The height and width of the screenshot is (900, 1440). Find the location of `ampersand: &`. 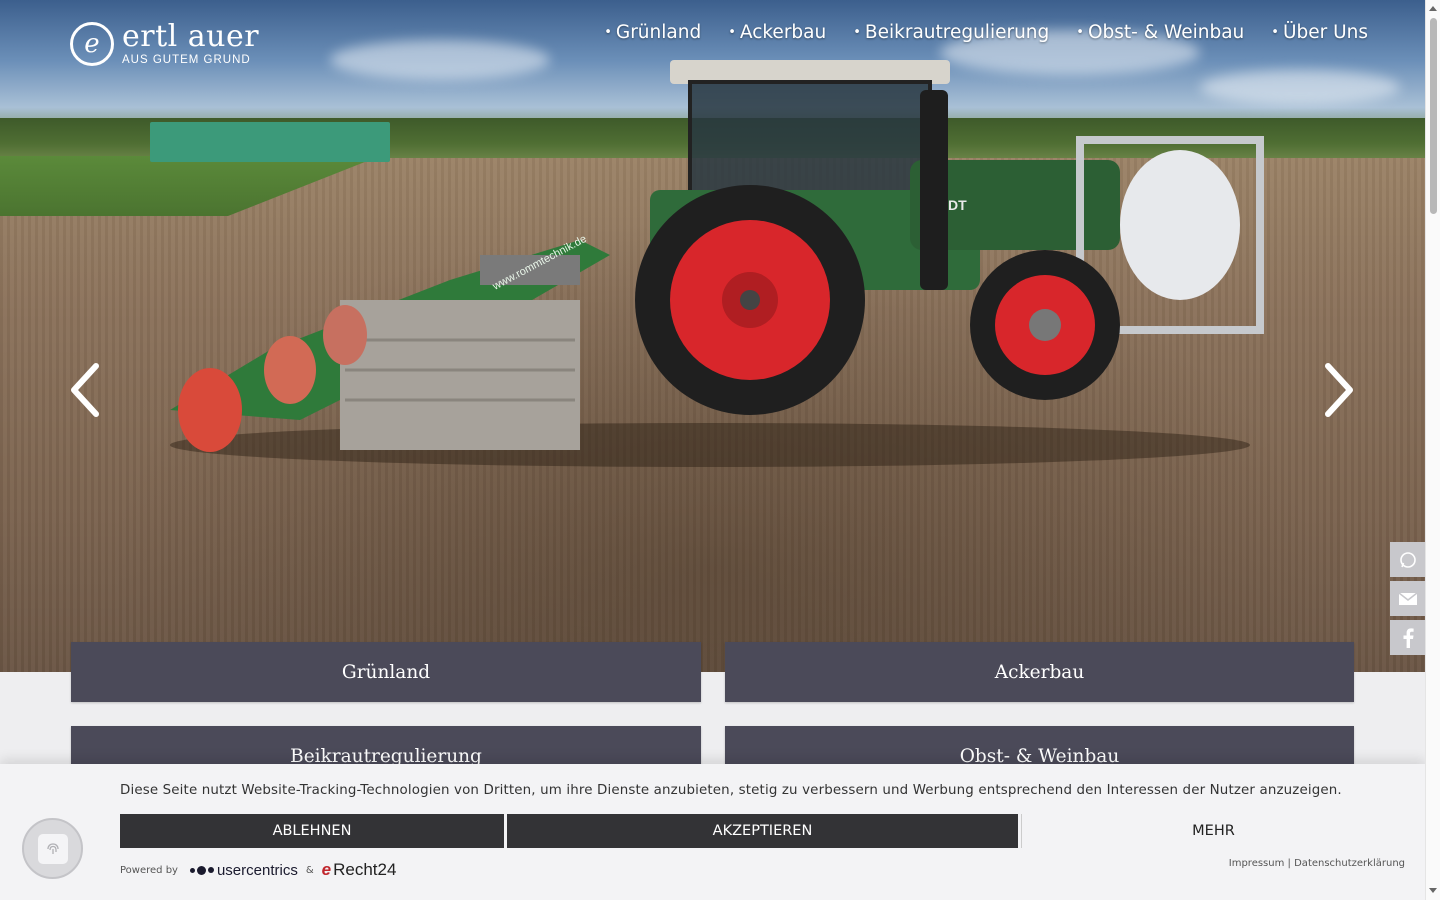

ampersand: & is located at coordinates (309, 870).